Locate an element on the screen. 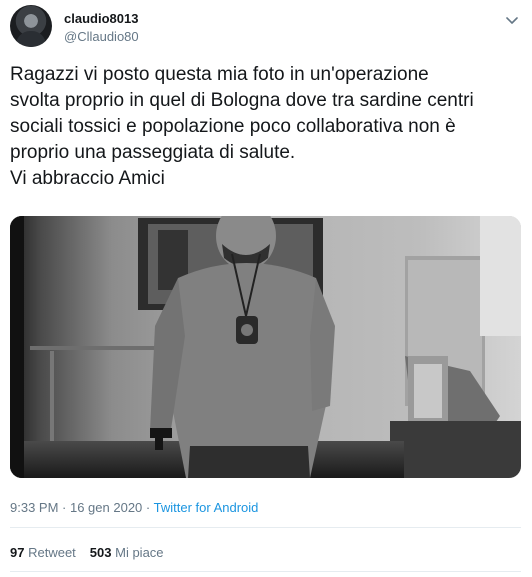 Image resolution: width=532 pixels, height=577 pixels. divider-top is located at coordinates (265, 527).